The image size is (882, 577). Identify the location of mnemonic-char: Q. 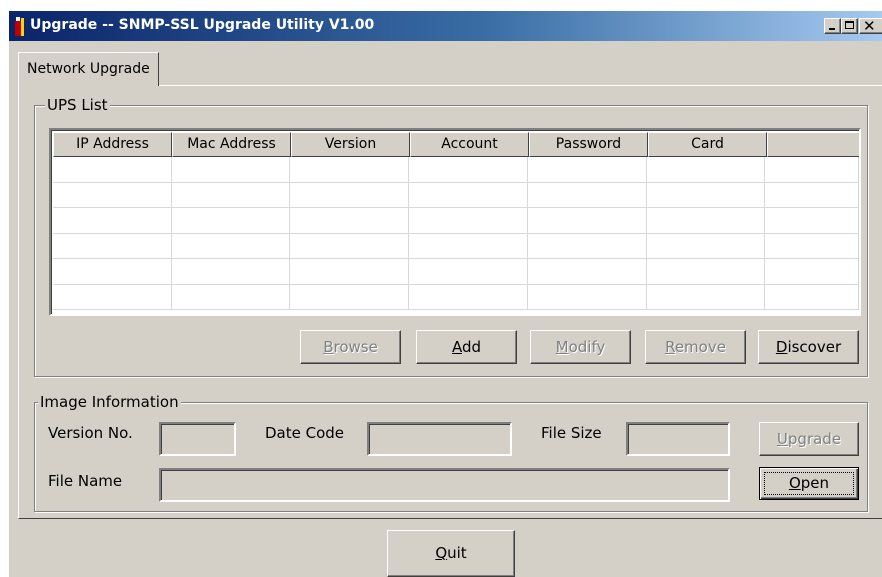
(441, 553).